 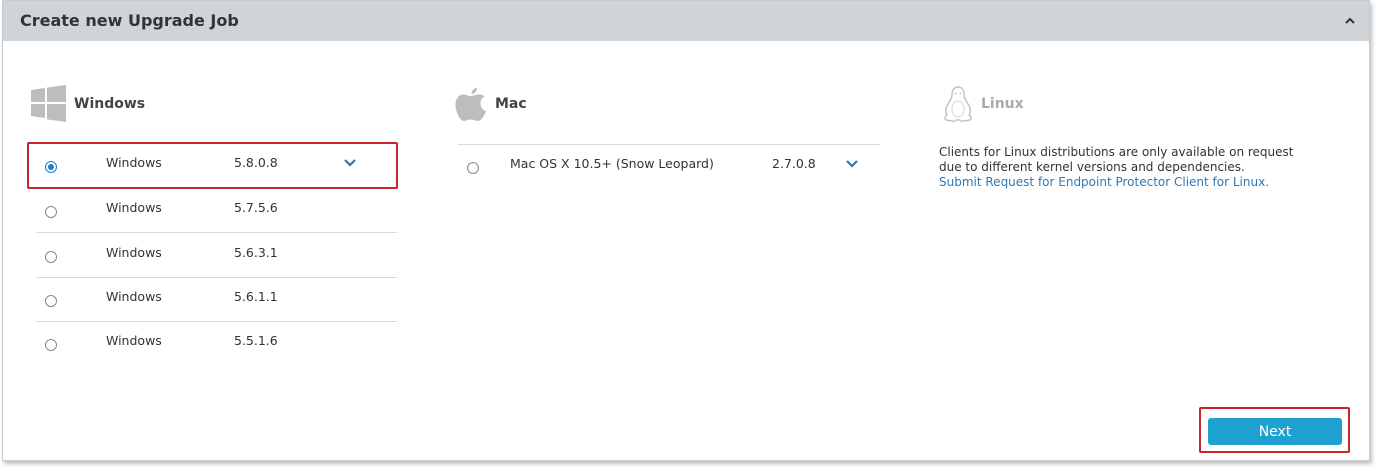 What do you see at coordinates (1275, 431) in the screenshot?
I see `next-button: Next` at bounding box center [1275, 431].